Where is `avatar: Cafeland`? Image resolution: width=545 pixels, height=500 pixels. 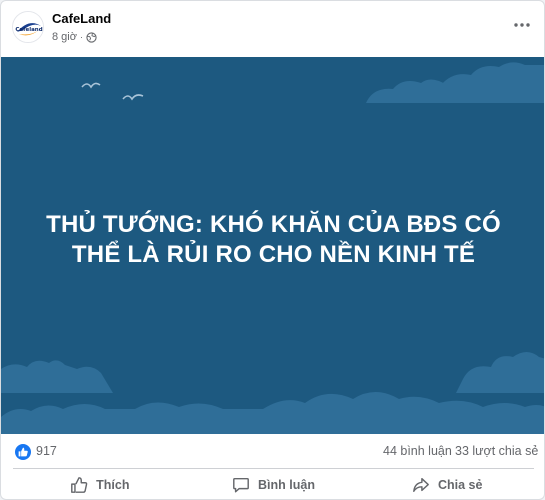 avatar: Cafeland is located at coordinates (28, 27).